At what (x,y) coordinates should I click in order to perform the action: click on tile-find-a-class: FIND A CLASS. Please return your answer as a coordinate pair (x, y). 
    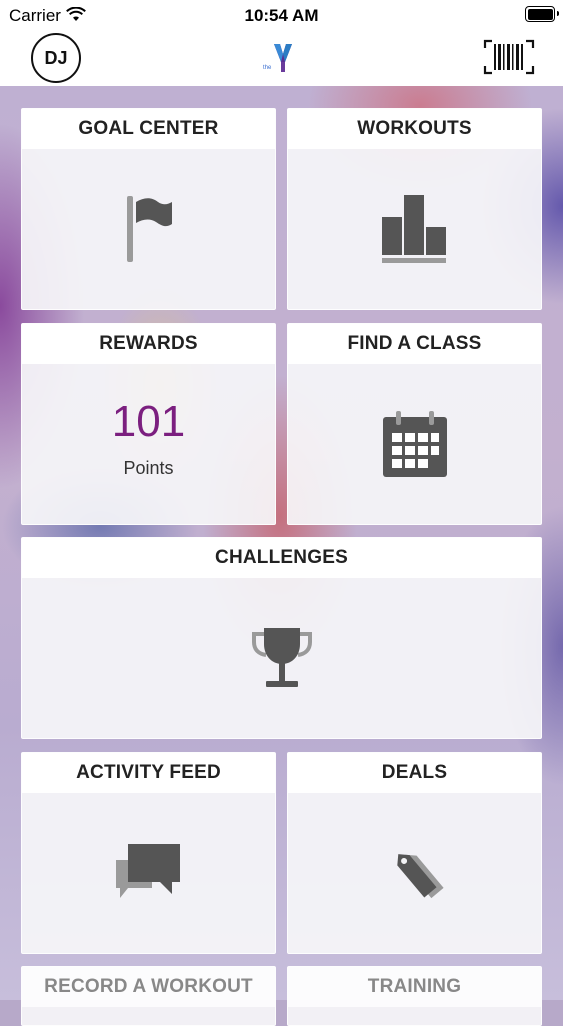
    Looking at the image, I should click on (414, 424).